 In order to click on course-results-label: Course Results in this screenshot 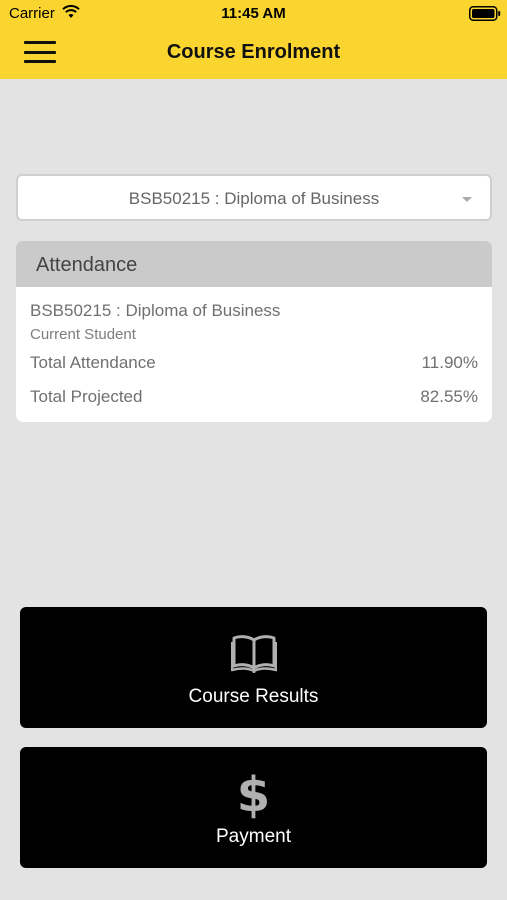, I will do `click(253, 696)`.